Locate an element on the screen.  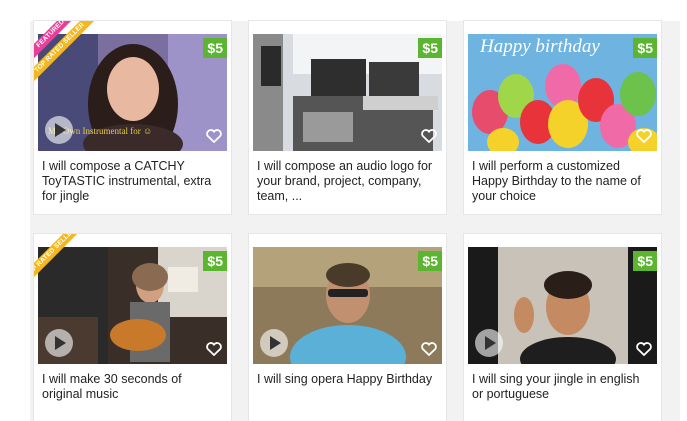
gig-thumbnail-2: $5 is located at coordinates (347, 92).